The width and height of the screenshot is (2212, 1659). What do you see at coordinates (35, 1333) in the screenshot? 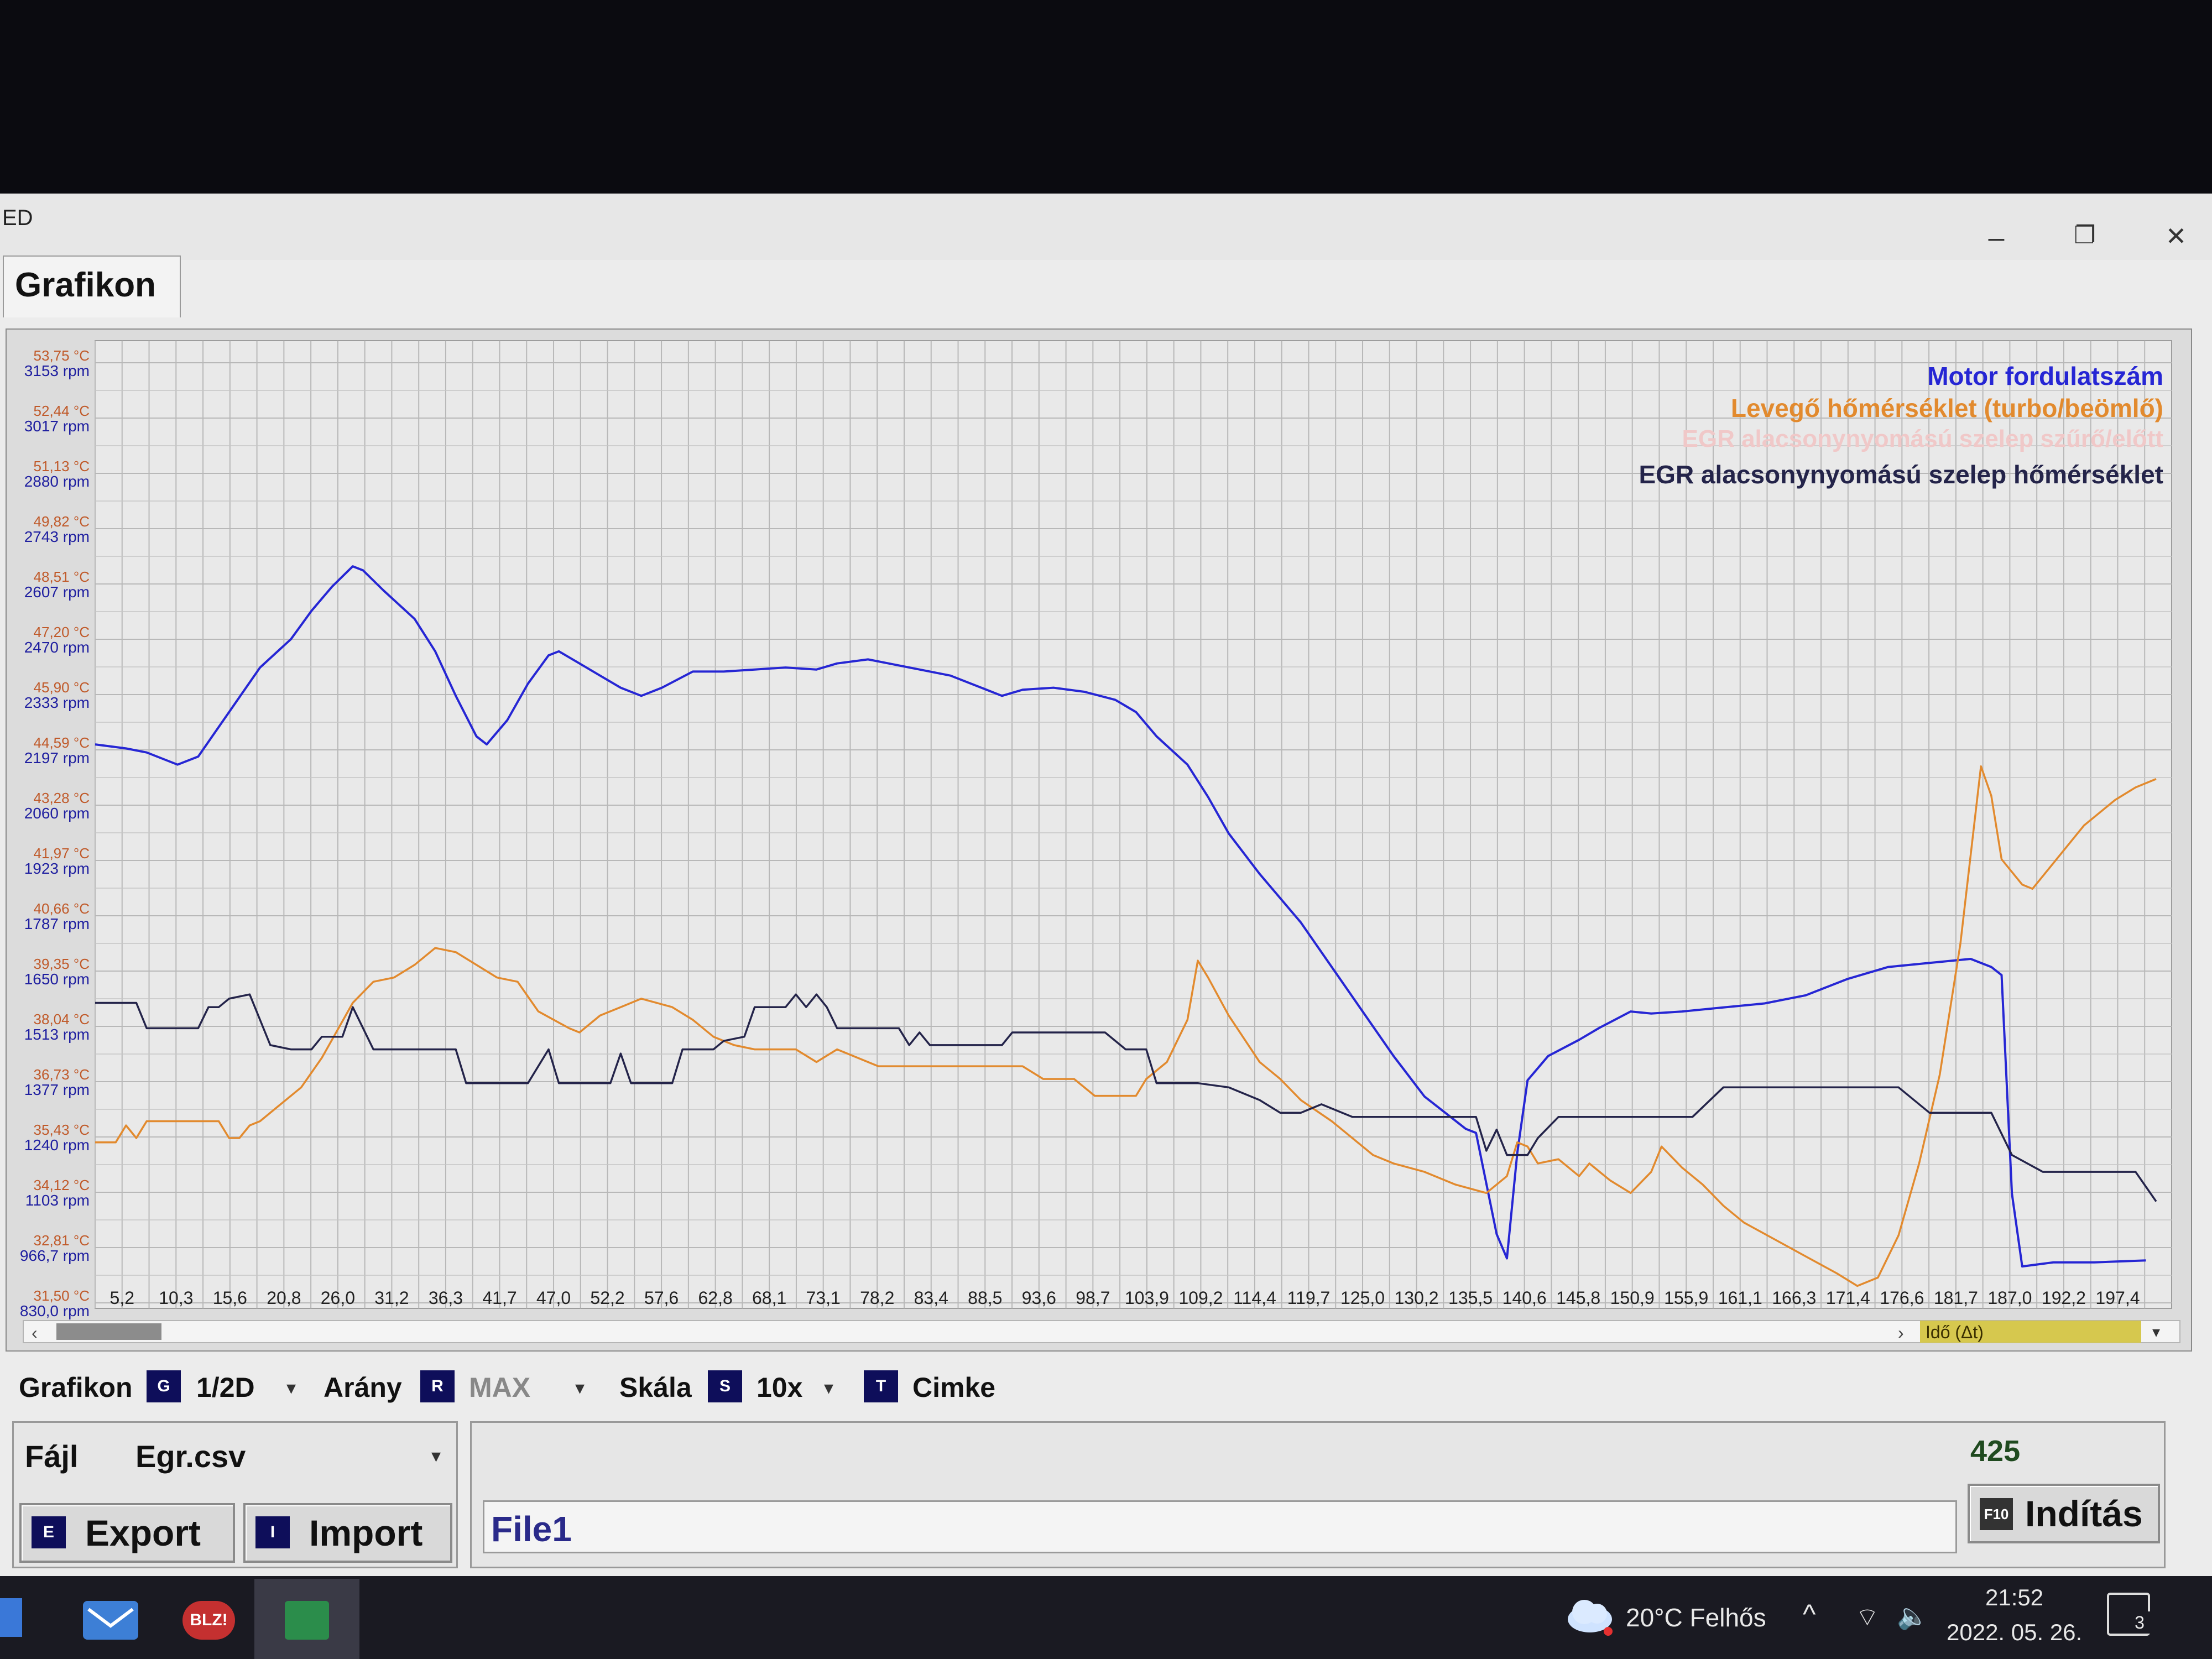
I see `scroll-left-icon: ‹` at bounding box center [35, 1333].